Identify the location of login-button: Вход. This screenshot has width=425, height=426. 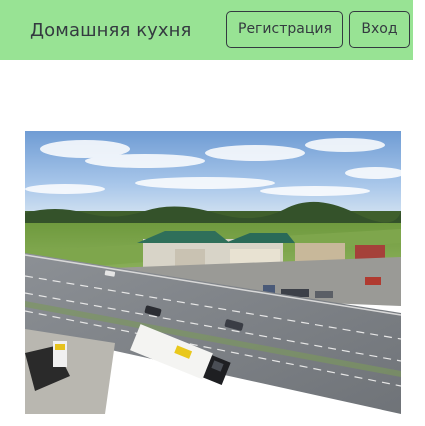
(379, 29).